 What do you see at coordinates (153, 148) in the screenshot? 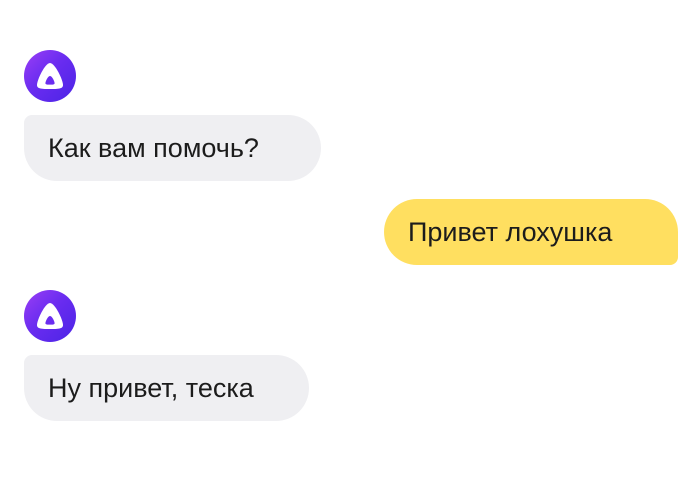
I see `message-text: Как вам помочь?` at bounding box center [153, 148].